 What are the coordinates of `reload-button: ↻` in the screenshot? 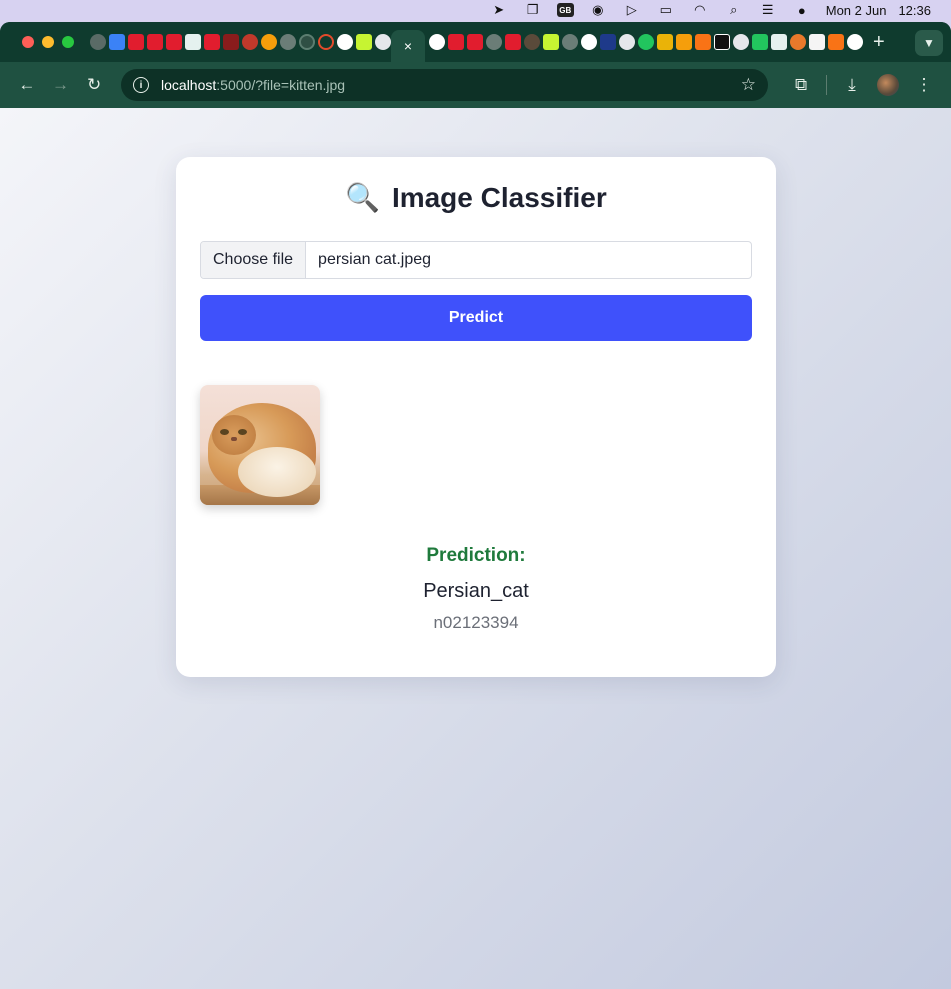 It's located at (94, 85).